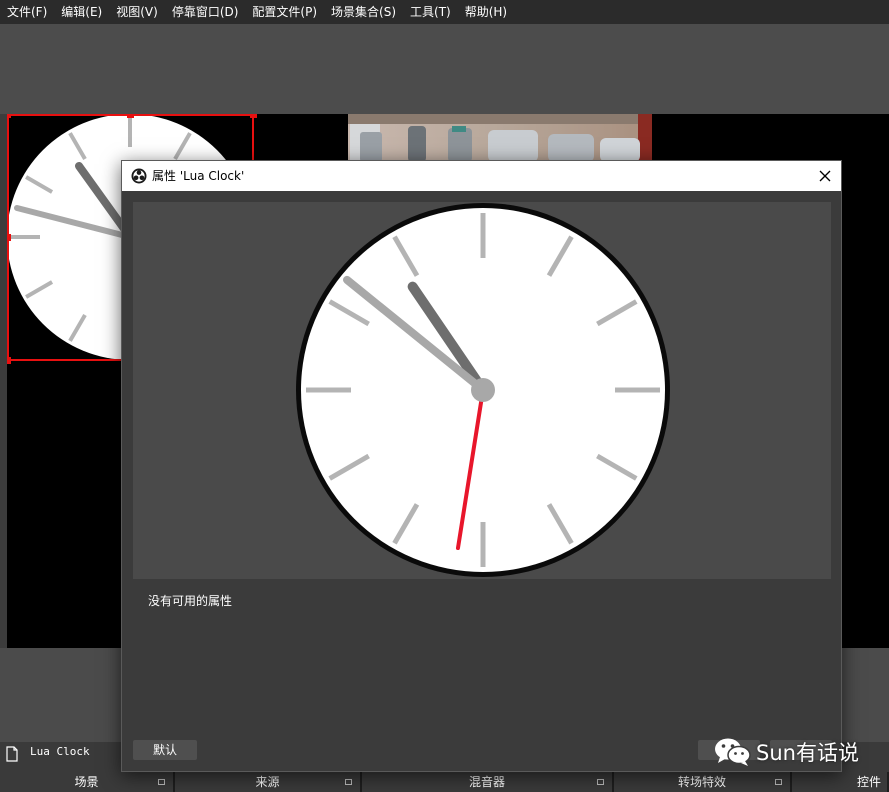 This screenshot has height=792, width=889. I want to click on cancel-button, so click(801, 750).